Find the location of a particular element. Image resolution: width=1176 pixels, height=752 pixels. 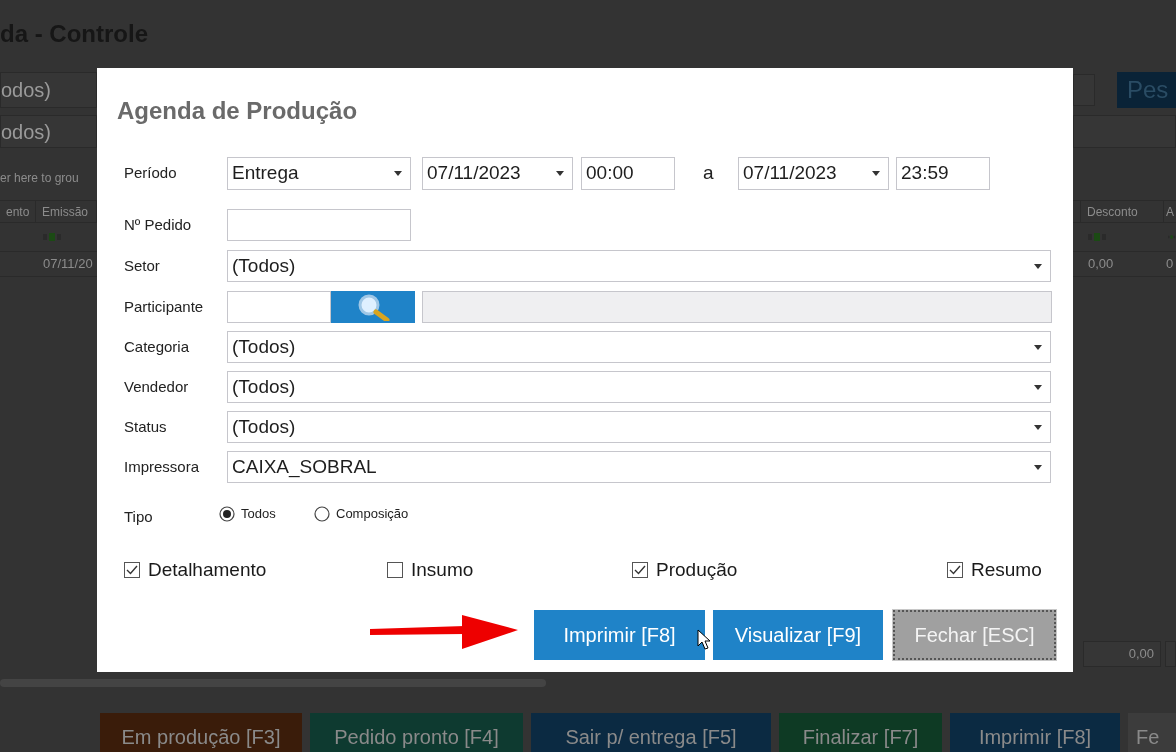

radio-option: Todos is located at coordinates (266, 514).